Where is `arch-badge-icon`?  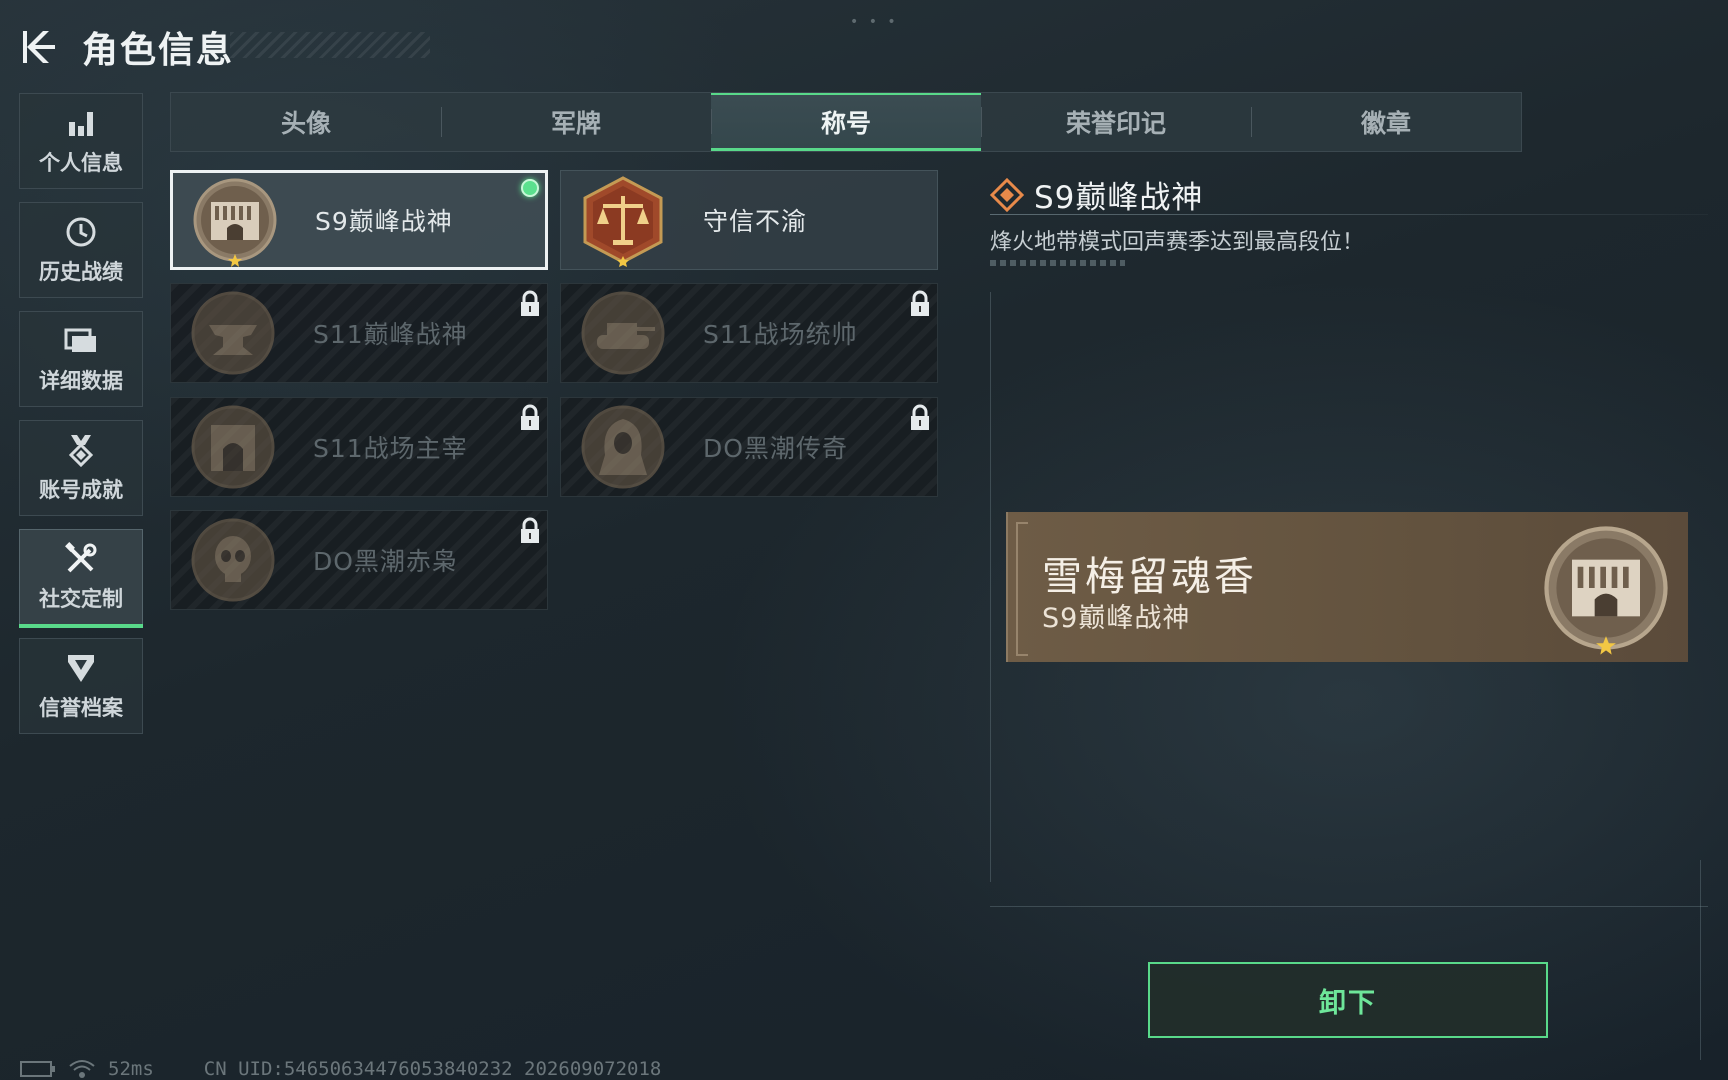
arch-badge-icon is located at coordinates (233, 447).